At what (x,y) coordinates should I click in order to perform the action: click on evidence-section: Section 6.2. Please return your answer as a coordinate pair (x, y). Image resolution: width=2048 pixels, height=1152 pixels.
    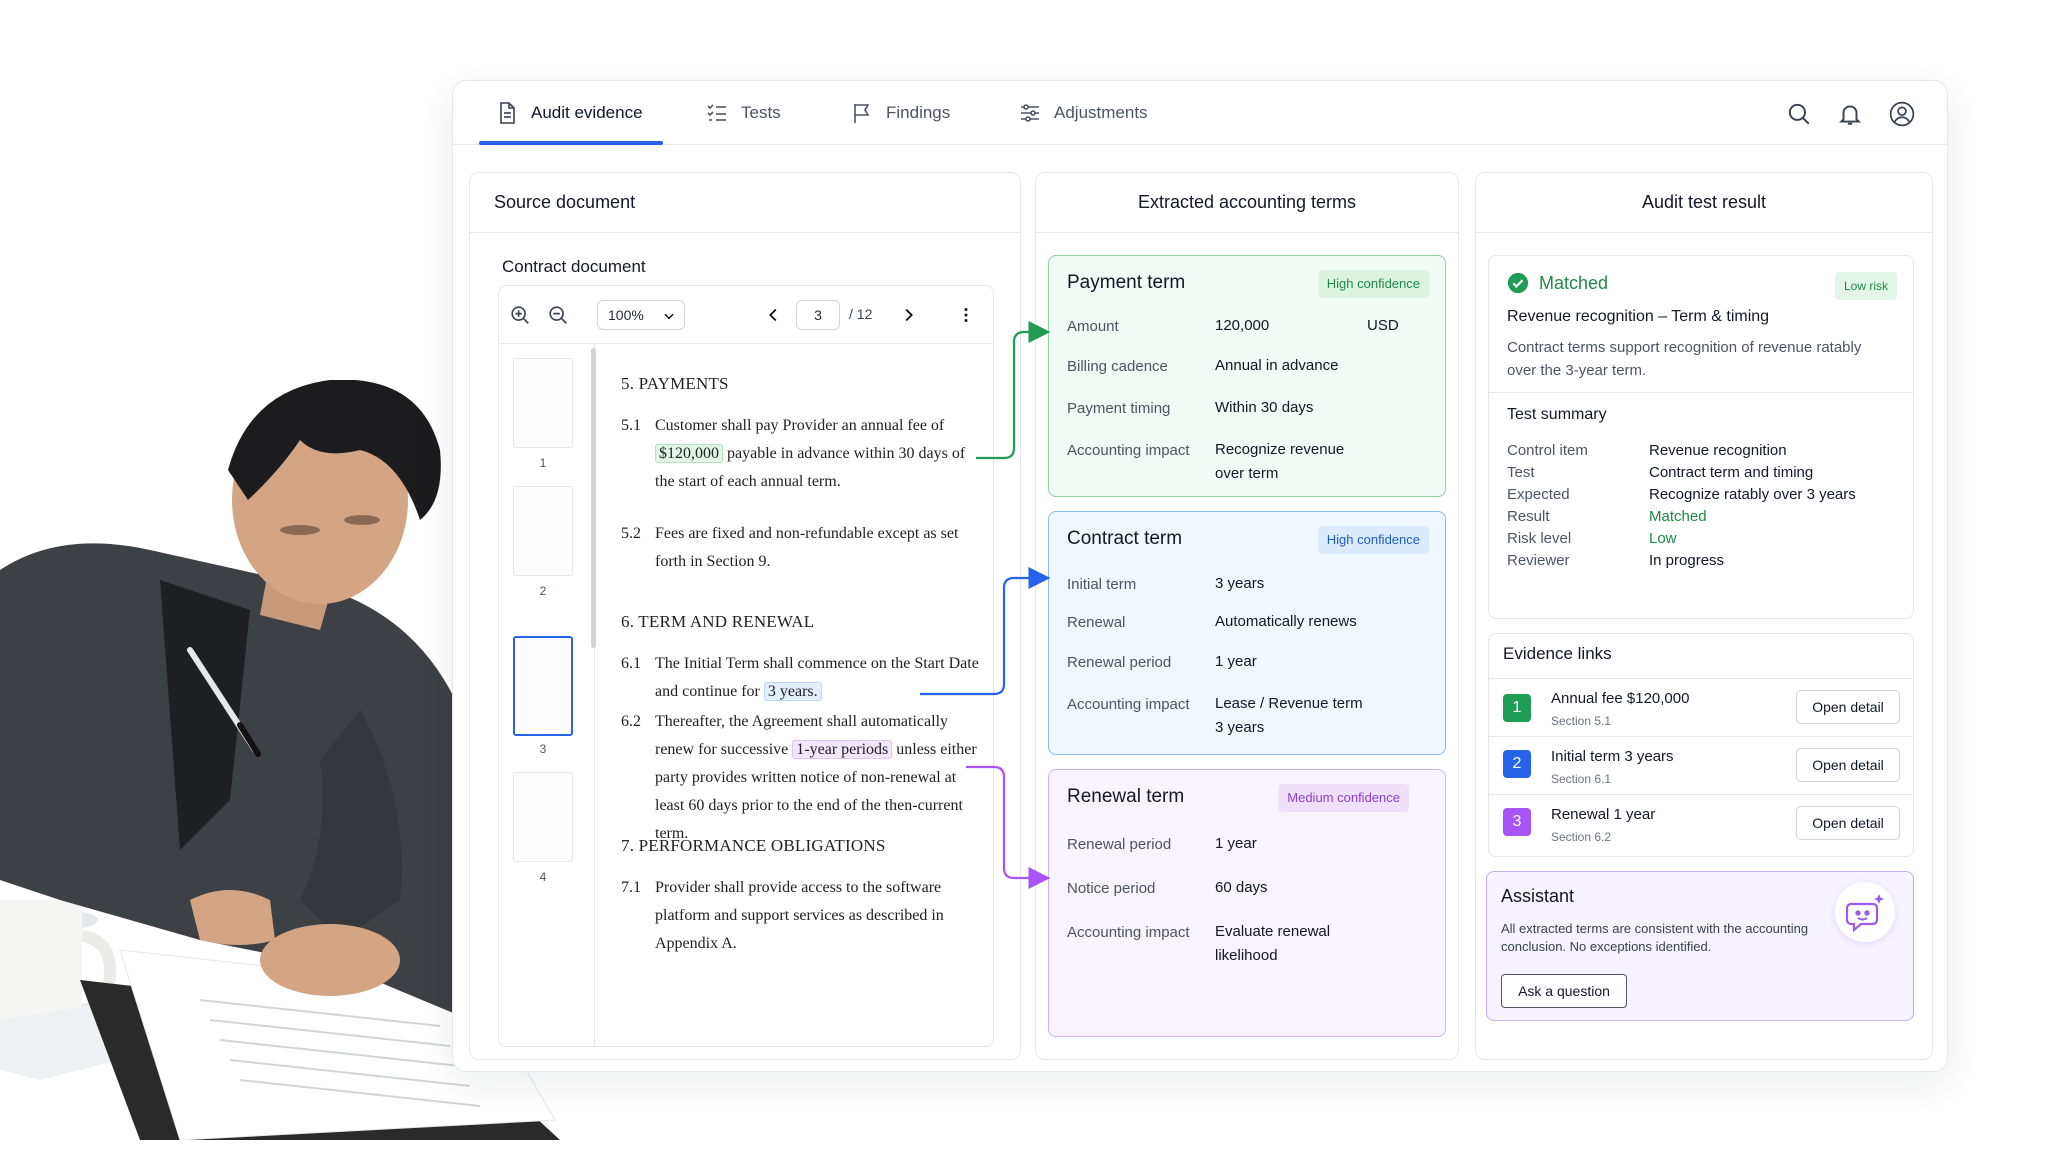
    Looking at the image, I should click on (1581, 837).